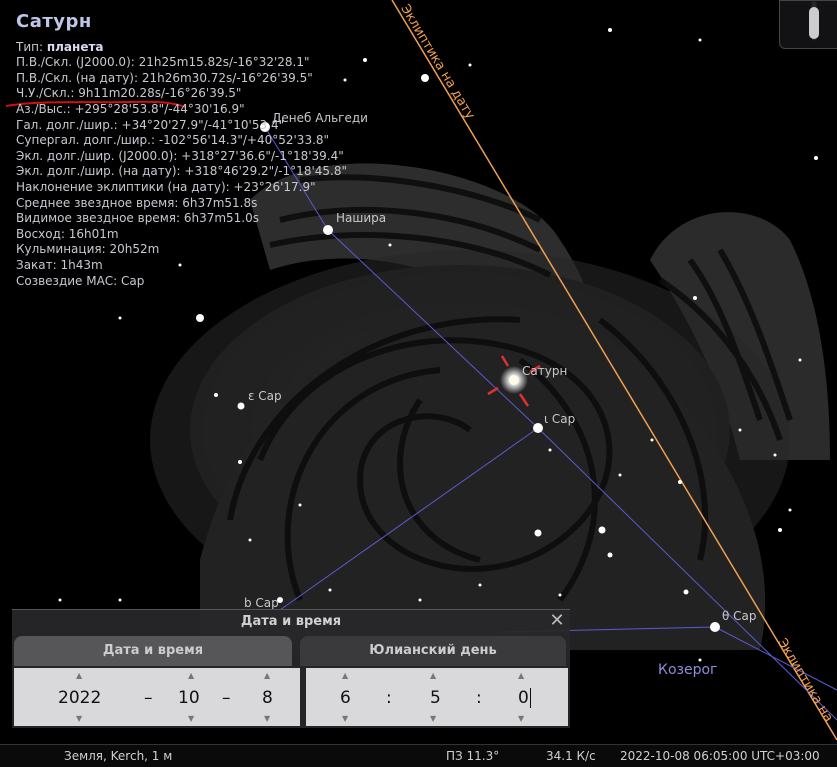 The width and height of the screenshot is (837, 767). What do you see at coordinates (160, 93) in the screenshot?
I see `info-value: 9h11m20.28s/-16°26'39.5"` at bounding box center [160, 93].